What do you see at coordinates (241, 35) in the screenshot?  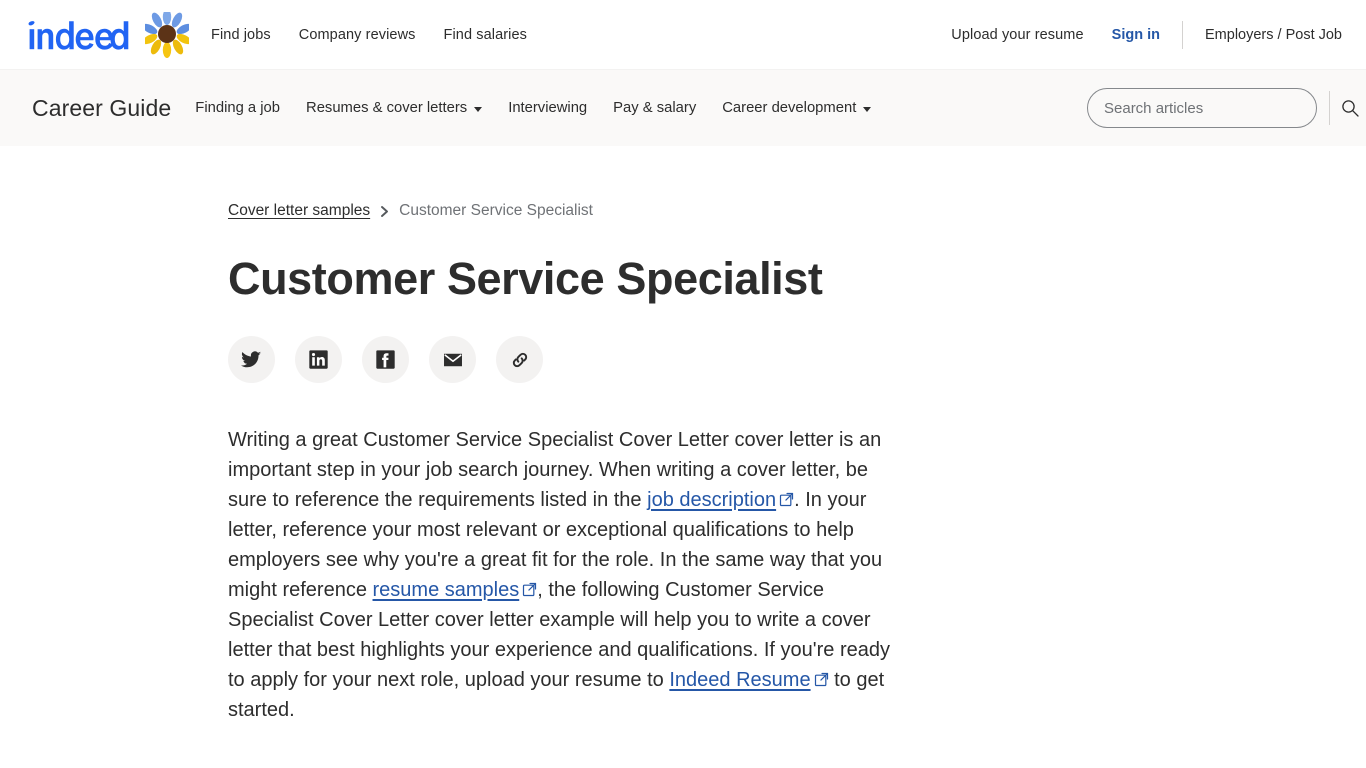 I see `nav-find-jobs: Find jobs` at bounding box center [241, 35].